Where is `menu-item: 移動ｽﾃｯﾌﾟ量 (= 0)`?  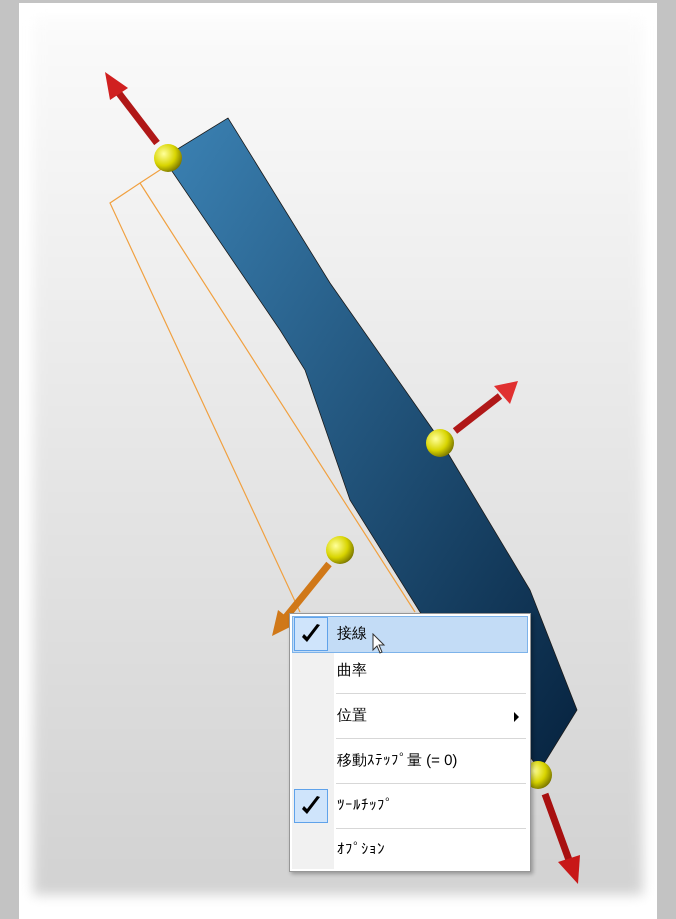
menu-item: 移動ｽﾃｯﾌﾟ量 (= 0) is located at coordinates (410, 761).